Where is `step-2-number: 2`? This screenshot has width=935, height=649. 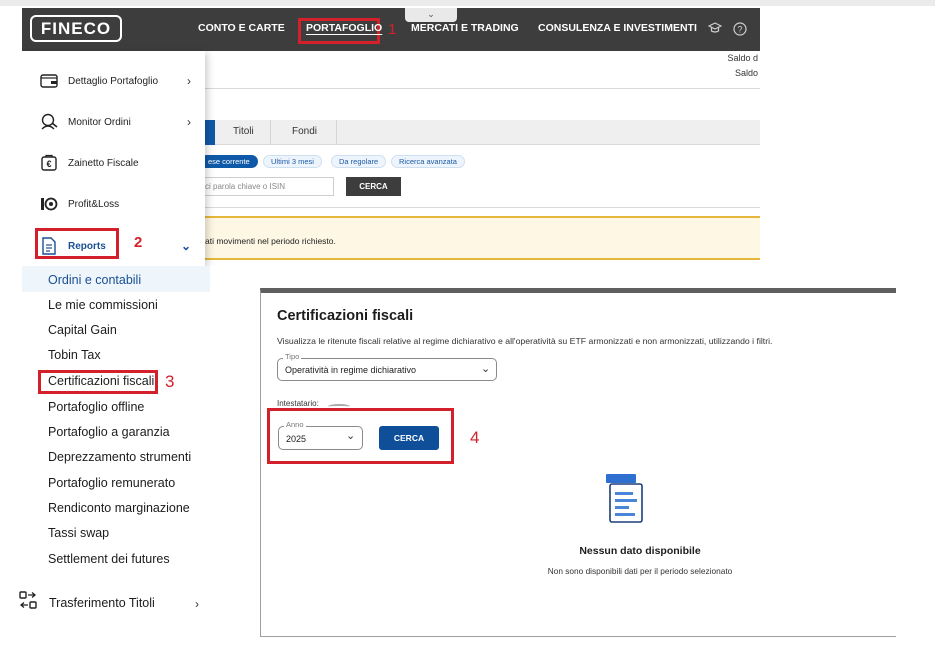 step-2-number: 2 is located at coordinates (138, 242).